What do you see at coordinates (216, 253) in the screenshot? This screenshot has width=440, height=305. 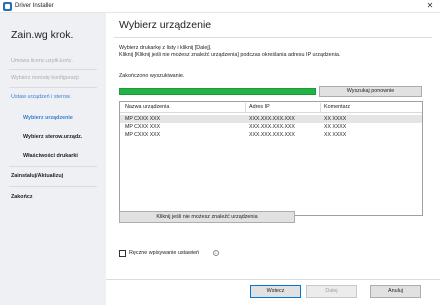 I see `info-icon: i` at bounding box center [216, 253].